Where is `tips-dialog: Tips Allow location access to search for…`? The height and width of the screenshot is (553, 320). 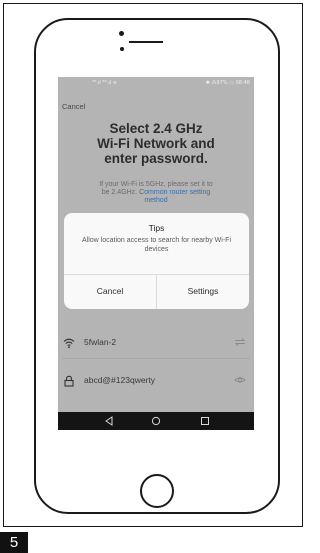 tips-dialog: Tips Allow location access to search for… is located at coordinates (156, 261).